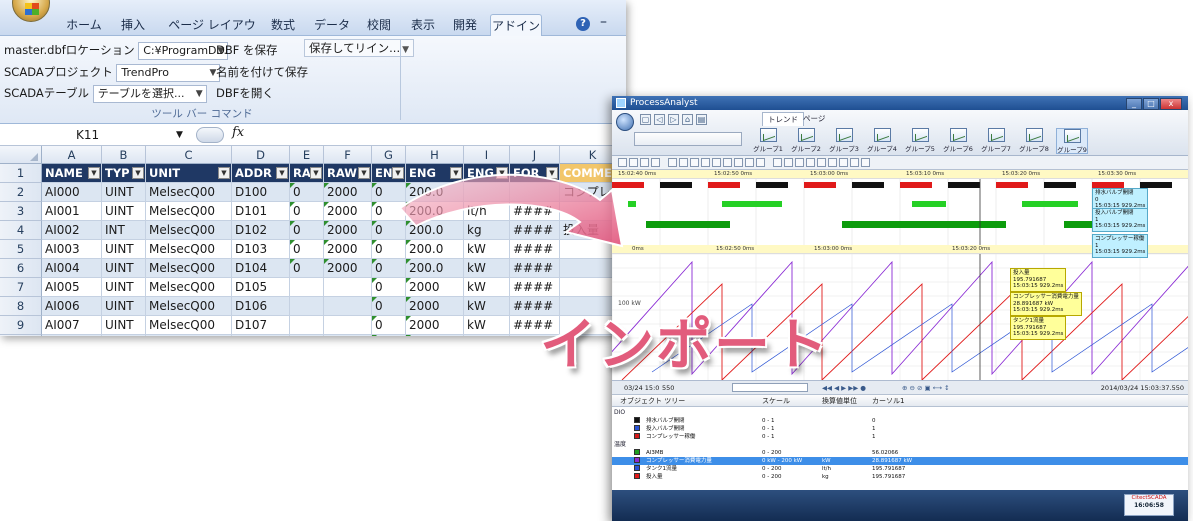 This screenshot has width=1193, height=521. What do you see at coordinates (261, 306) in the screenshot?
I see `table-cell: D106` at bounding box center [261, 306].